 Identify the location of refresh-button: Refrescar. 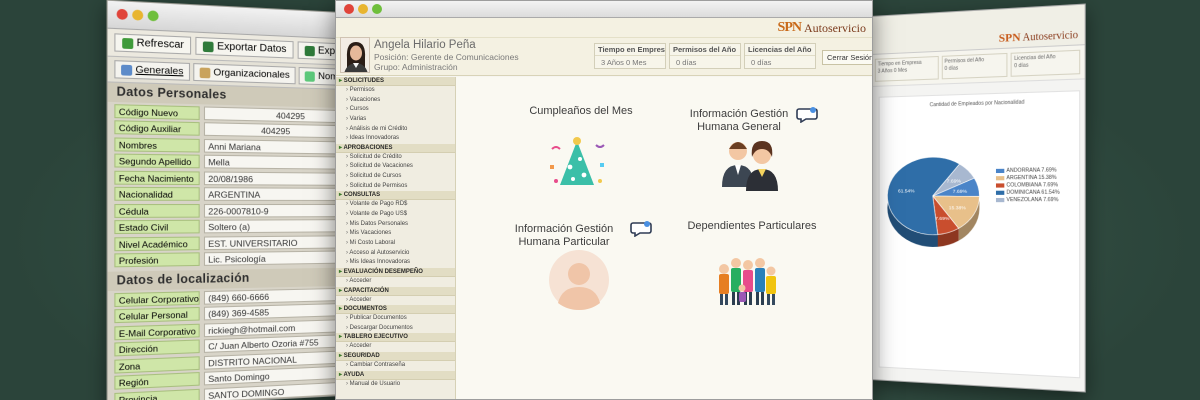
(153, 44).